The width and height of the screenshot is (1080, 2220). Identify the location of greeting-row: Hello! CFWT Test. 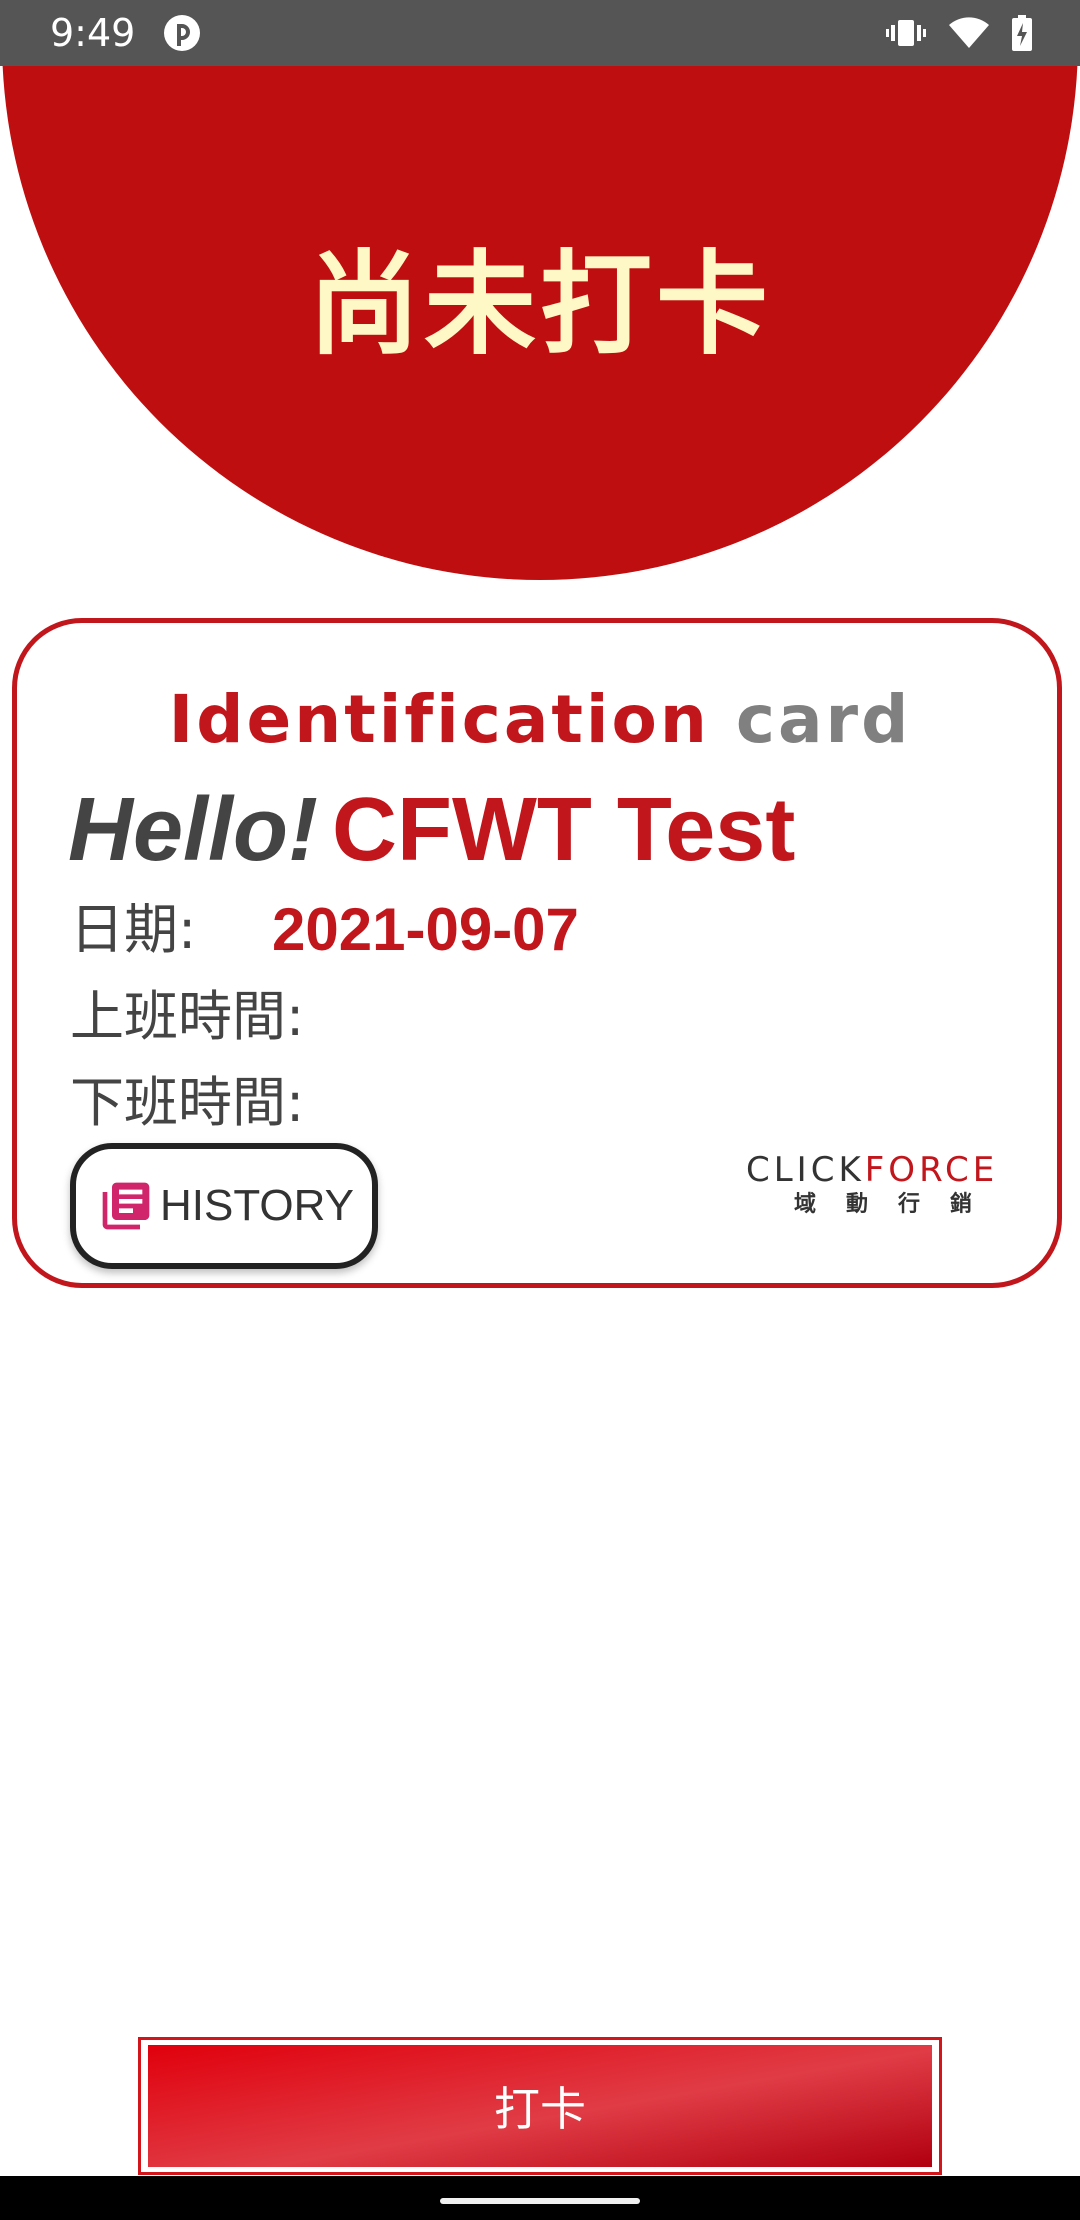
(431, 830).